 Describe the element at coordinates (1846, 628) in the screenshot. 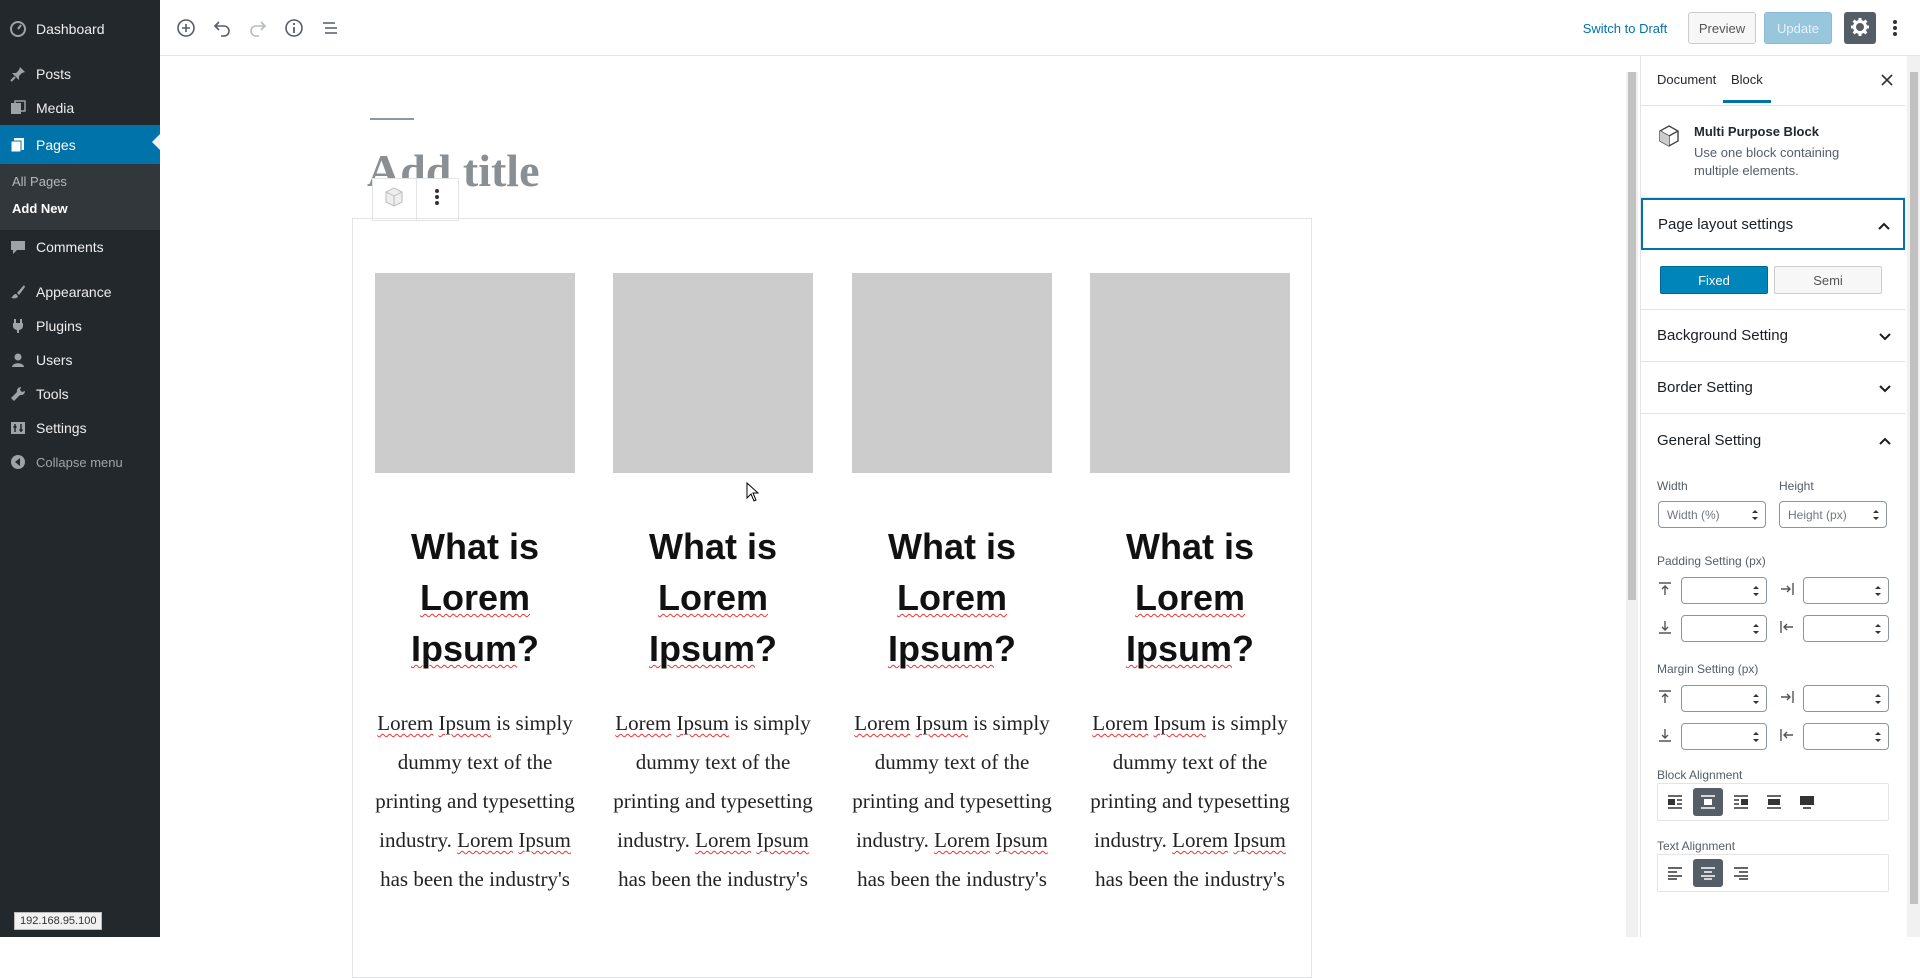

I see `padding-left-input` at that location.